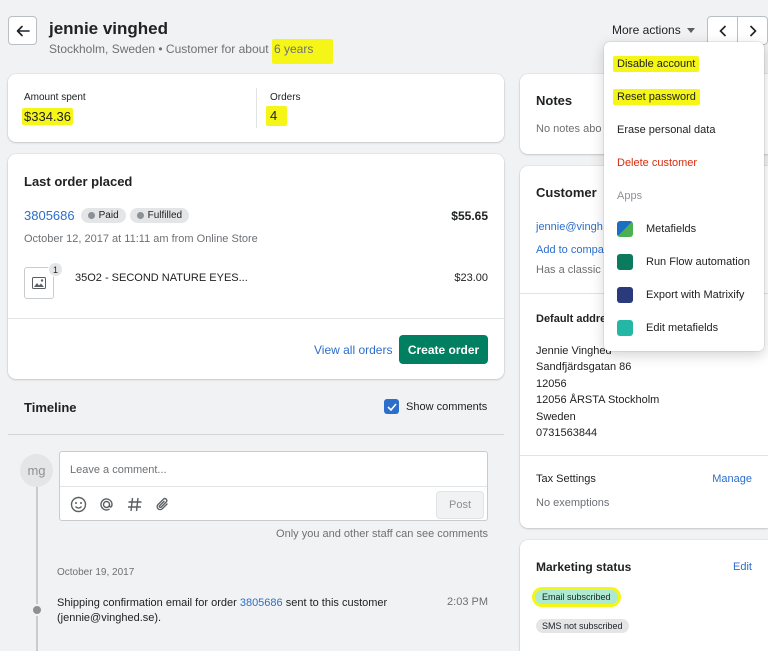 The image size is (768, 651). What do you see at coordinates (39, 283) in the screenshot?
I see `image-placeholder-icon` at bounding box center [39, 283].